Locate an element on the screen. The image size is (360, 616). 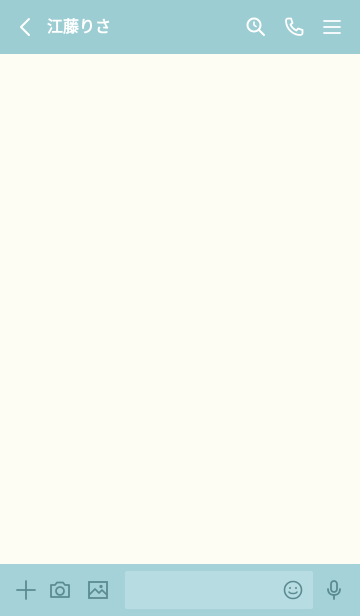
chat-title: 江藤りさ is located at coordinates (79, 26).